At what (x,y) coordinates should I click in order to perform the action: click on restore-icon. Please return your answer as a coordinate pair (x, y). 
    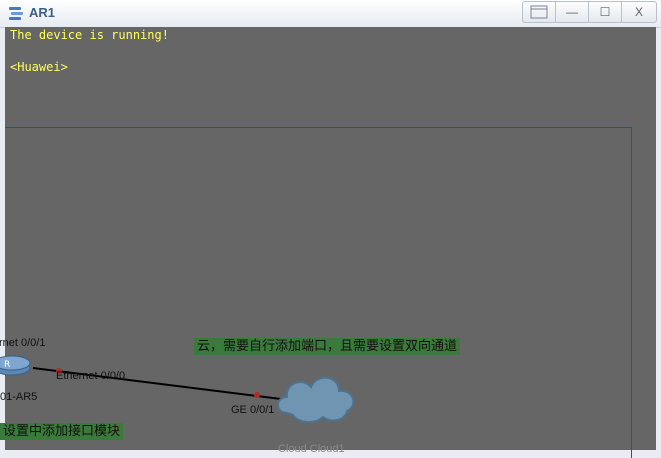
    Looking at the image, I should click on (539, 12).